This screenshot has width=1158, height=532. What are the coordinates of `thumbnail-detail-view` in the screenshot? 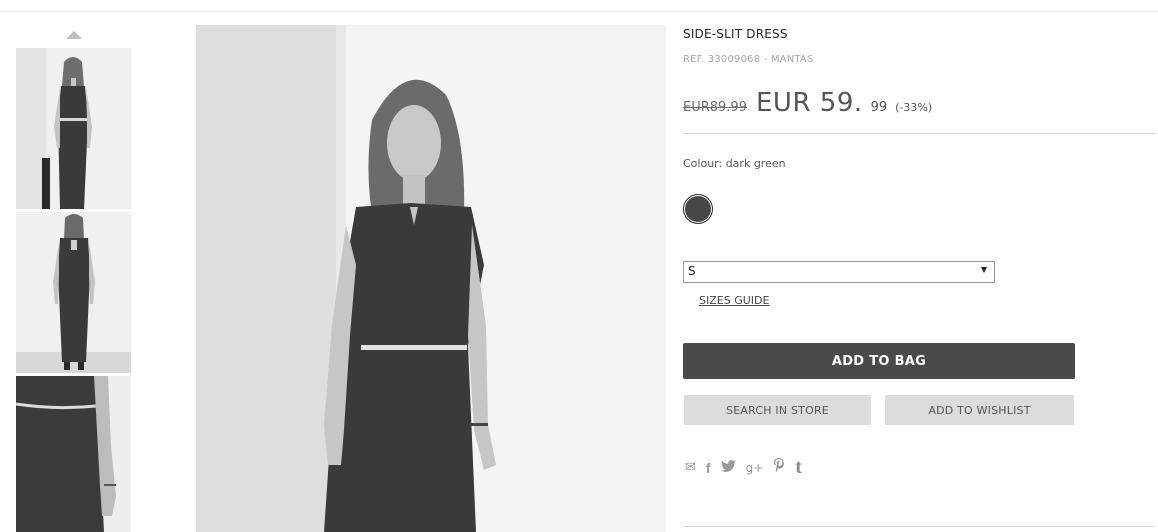 It's located at (73, 454).